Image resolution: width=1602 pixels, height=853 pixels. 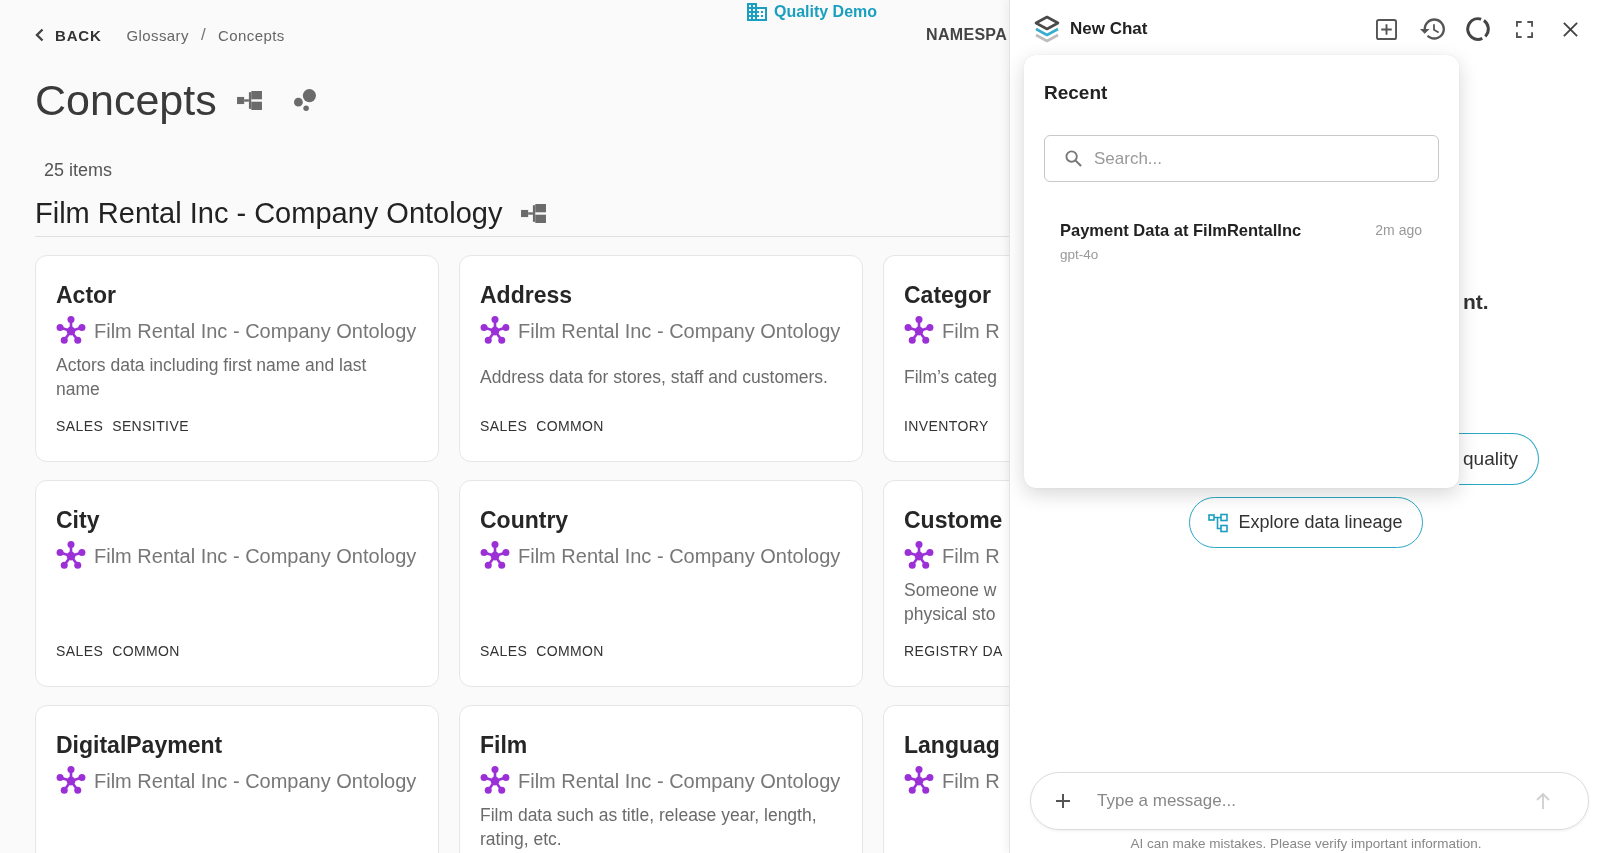 What do you see at coordinates (1432, 29) in the screenshot?
I see `history-icon` at bounding box center [1432, 29].